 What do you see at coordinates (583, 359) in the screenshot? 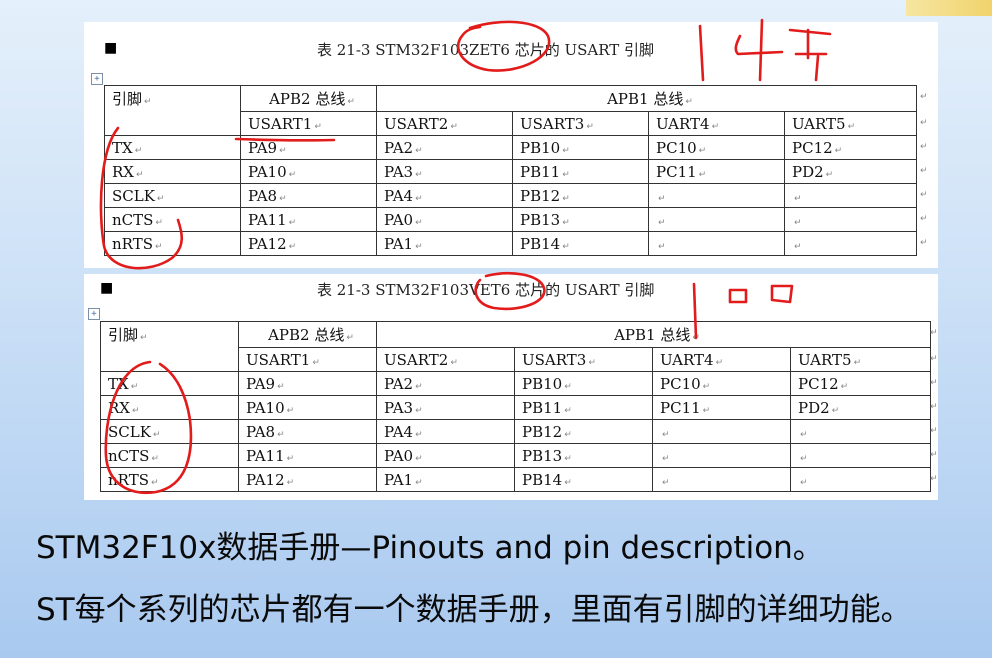
I see `col-header: USART3 ↵` at bounding box center [583, 359].